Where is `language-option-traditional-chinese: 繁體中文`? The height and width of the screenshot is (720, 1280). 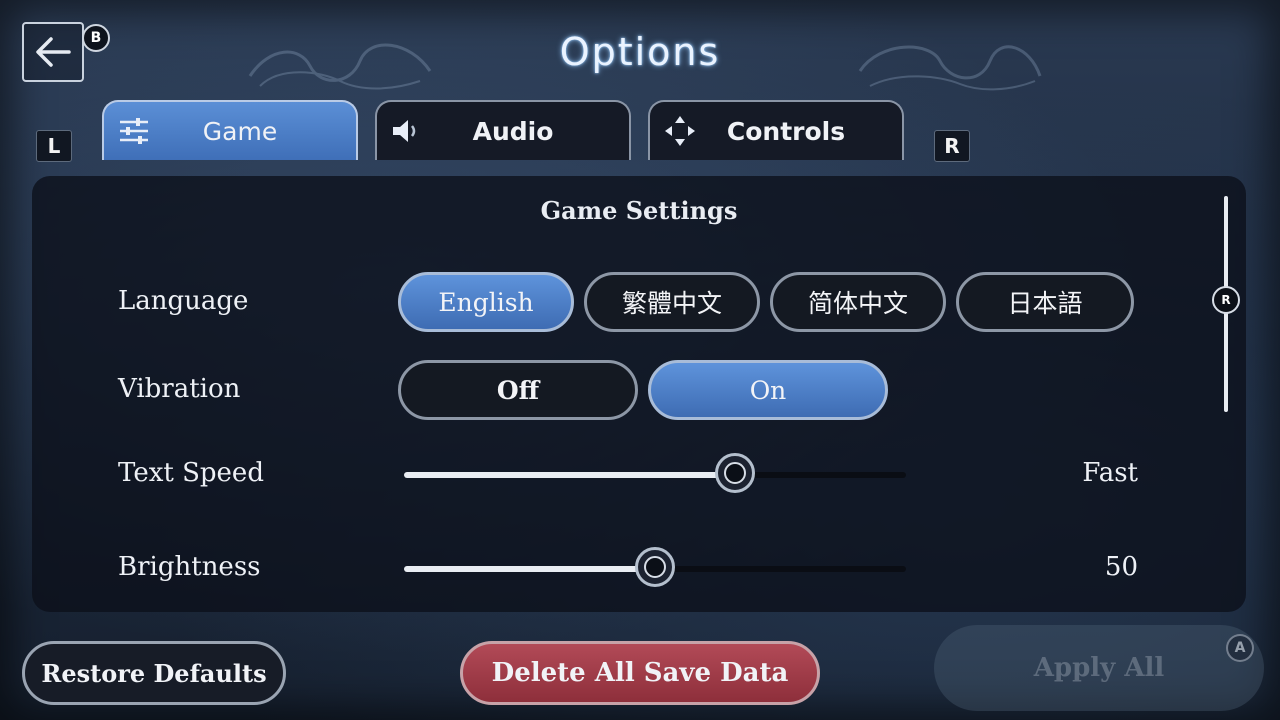 language-option-traditional-chinese: 繁體中文 is located at coordinates (672, 302).